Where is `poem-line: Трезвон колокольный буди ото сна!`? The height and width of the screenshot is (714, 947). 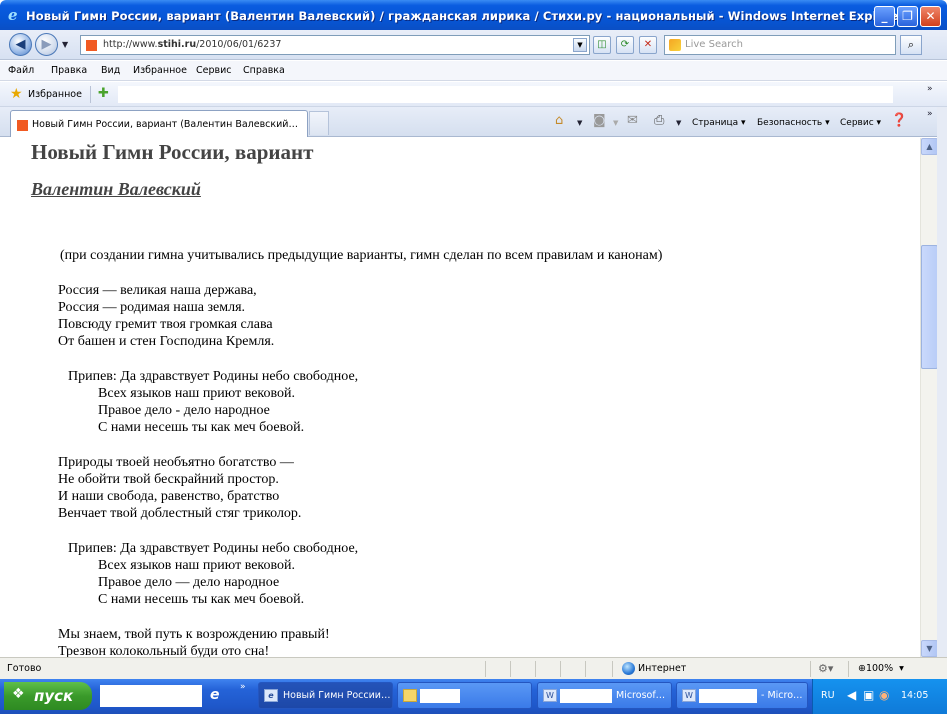 poem-line: Трезвон колокольный буди ото сна! is located at coordinates (164, 650).